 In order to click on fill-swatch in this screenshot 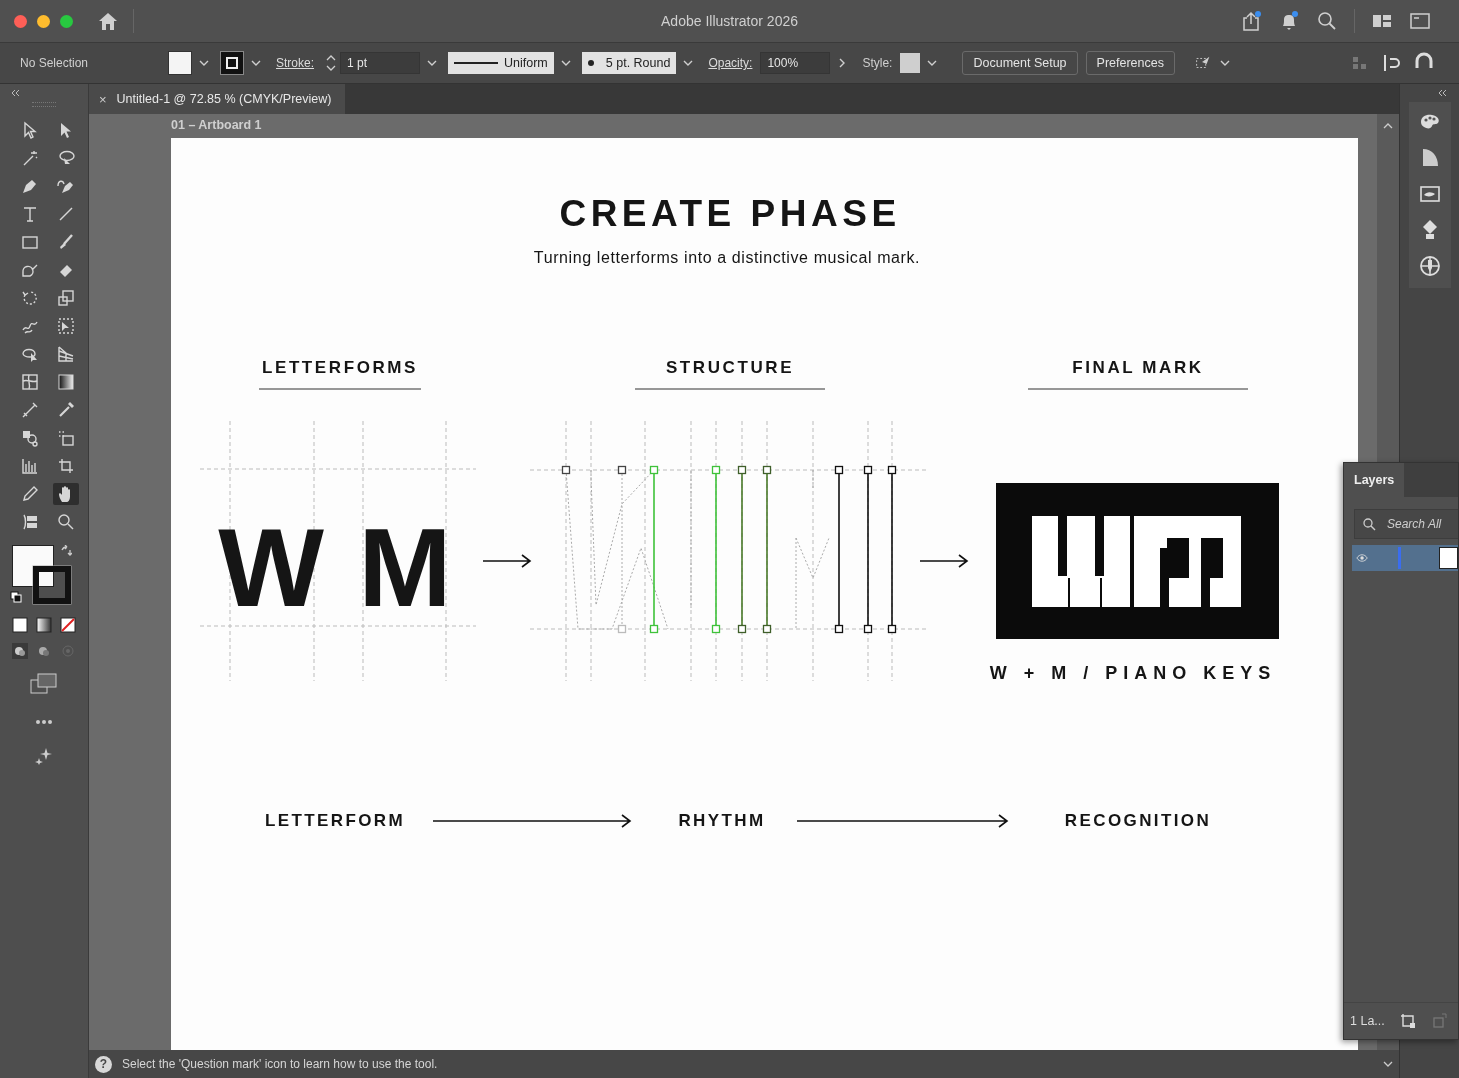, I will do `click(180, 63)`.